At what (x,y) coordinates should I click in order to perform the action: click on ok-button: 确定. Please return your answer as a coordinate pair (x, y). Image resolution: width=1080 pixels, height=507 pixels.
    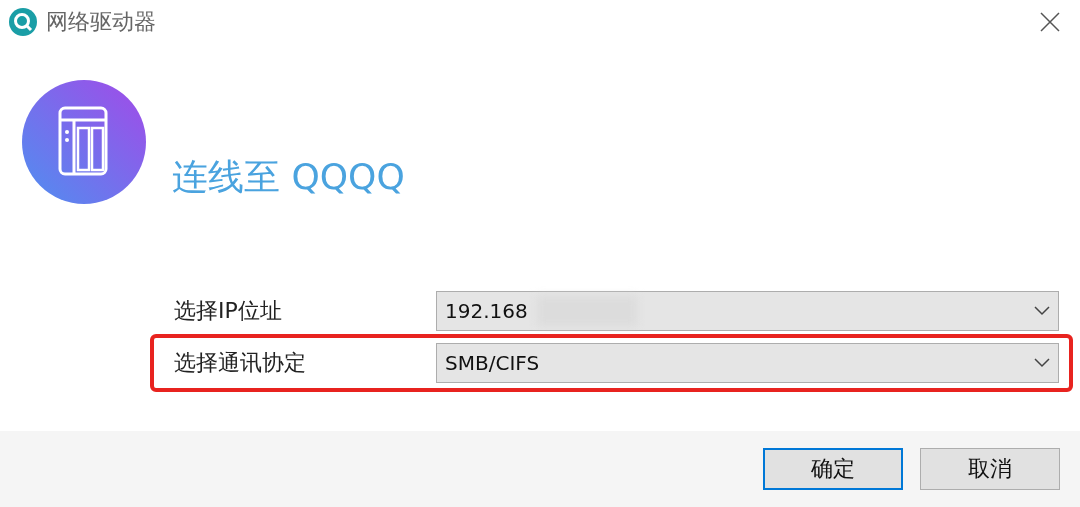
    Looking at the image, I should click on (833, 469).